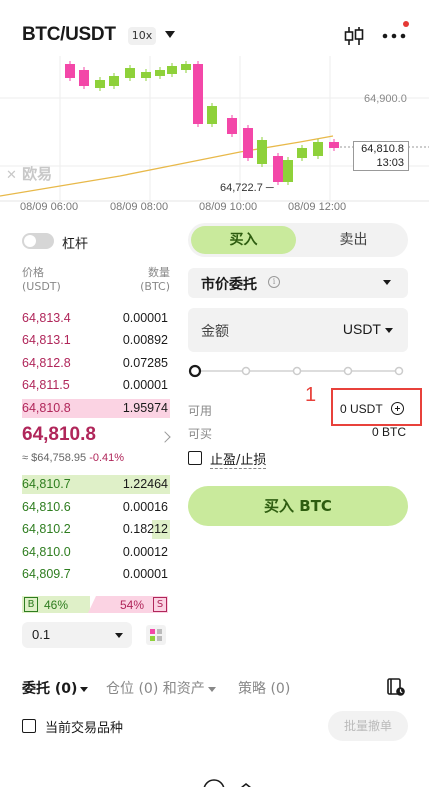 The image size is (429, 787). What do you see at coordinates (31, 604) in the screenshot?
I see `buy-ratio-tag: B` at bounding box center [31, 604].